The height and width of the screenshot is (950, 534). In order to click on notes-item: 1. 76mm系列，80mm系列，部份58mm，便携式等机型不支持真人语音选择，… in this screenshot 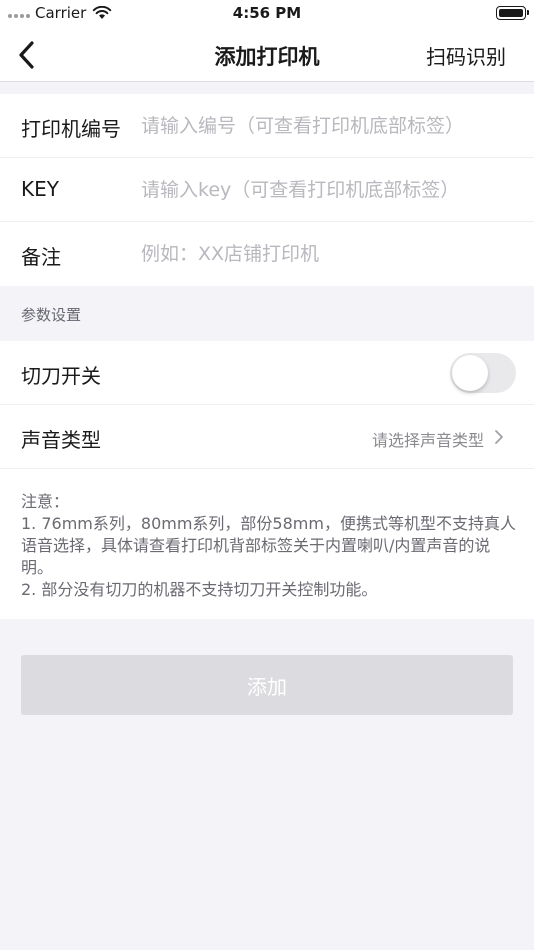, I will do `click(268, 545)`.